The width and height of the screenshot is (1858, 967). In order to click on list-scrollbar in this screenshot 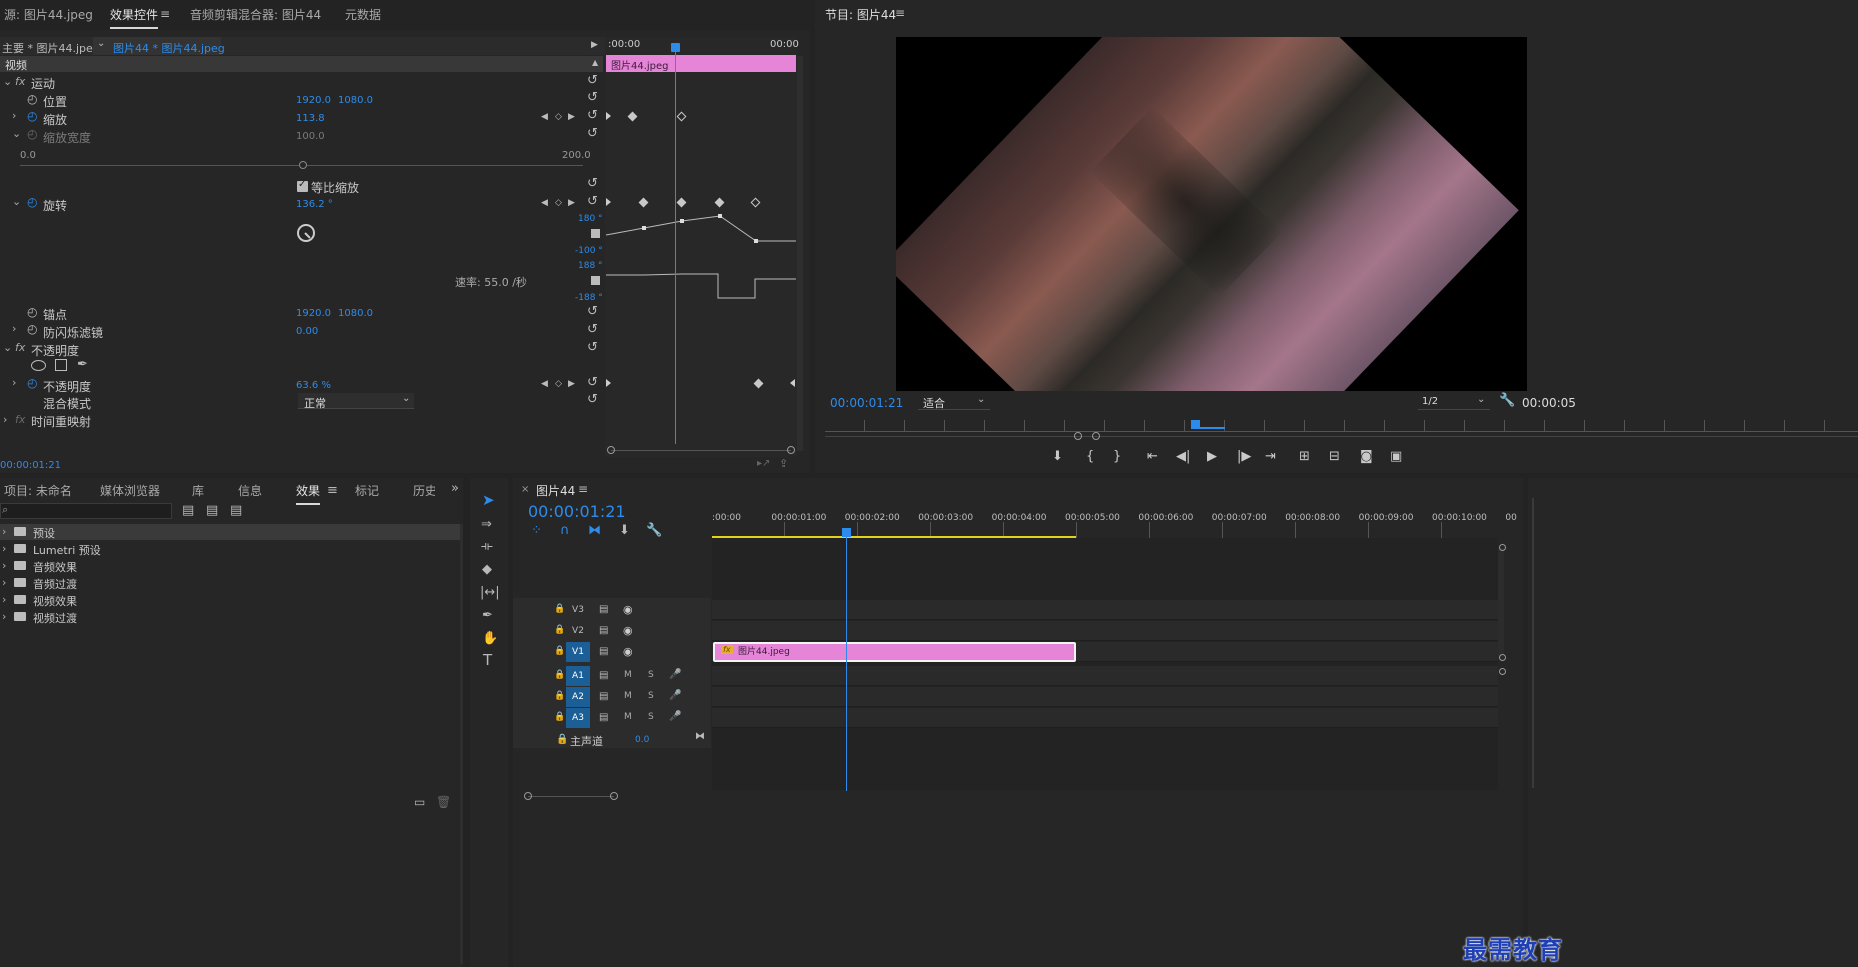, I will do `click(461, 744)`.